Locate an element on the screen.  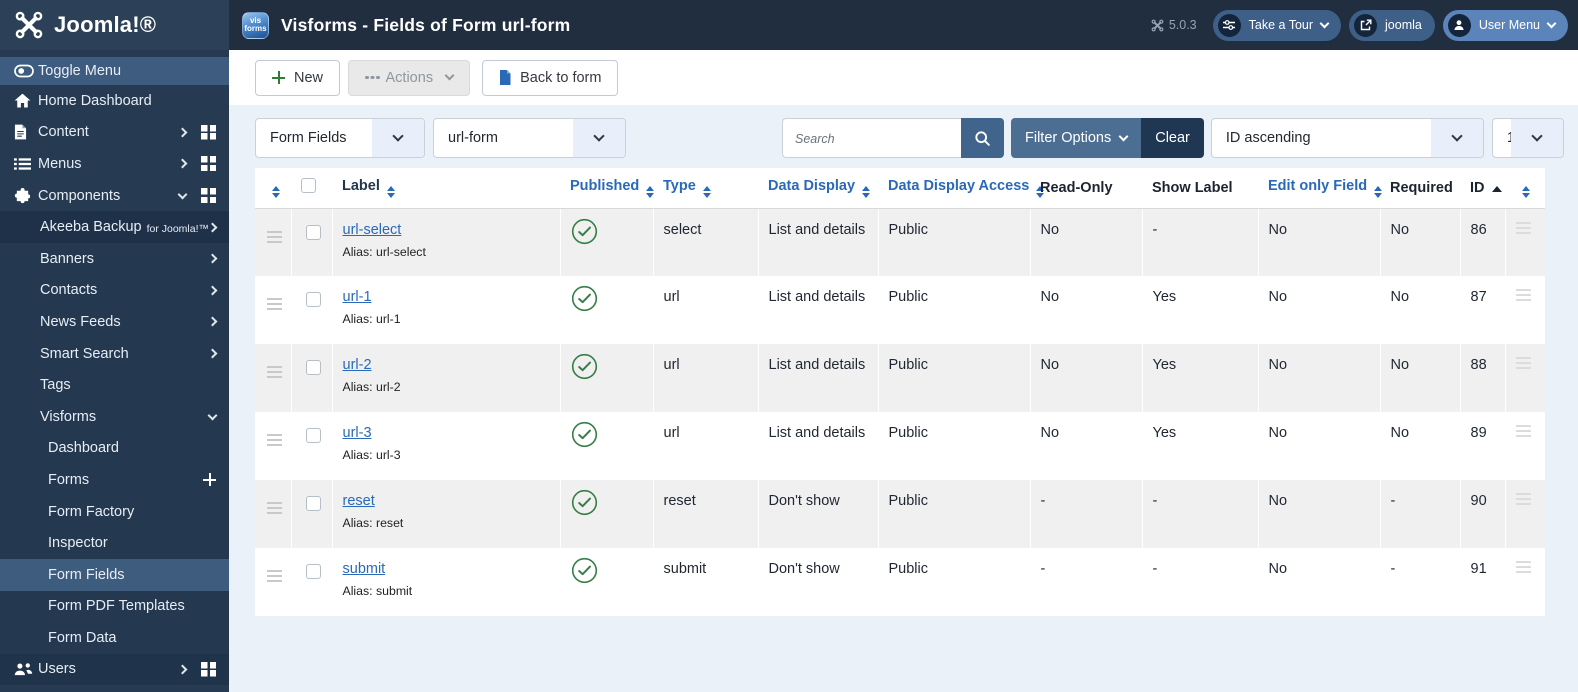
sidebar-item-visforms: Visforms is located at coordinates (114, 416).